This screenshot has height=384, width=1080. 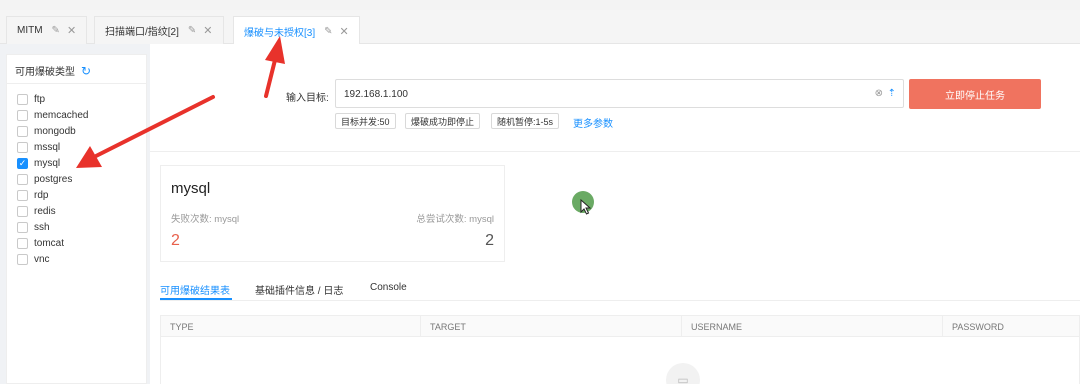 I want to click on tab-results: 可用爆破结果表, so click(x=195, y=289).